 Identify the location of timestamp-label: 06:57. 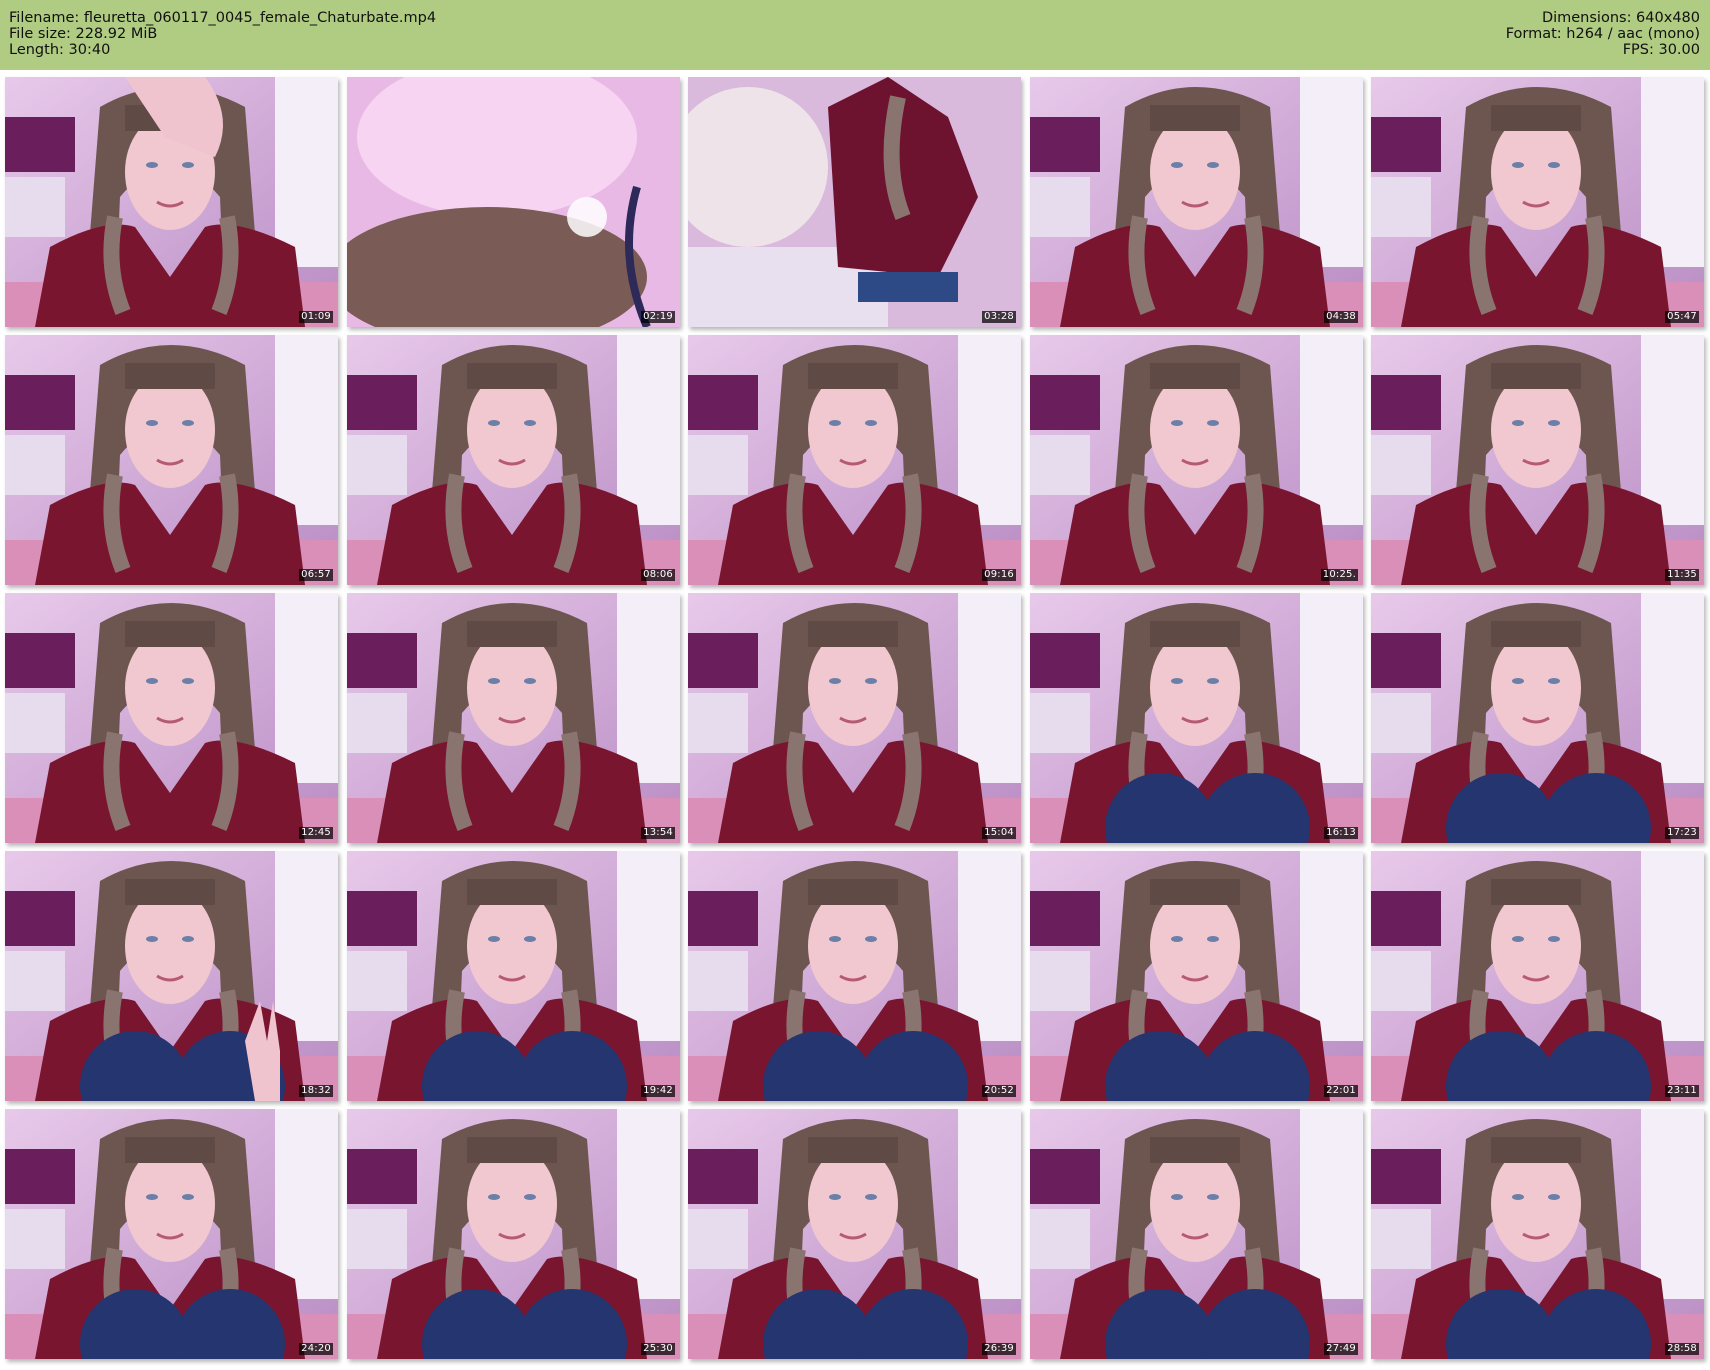
(316, 575).